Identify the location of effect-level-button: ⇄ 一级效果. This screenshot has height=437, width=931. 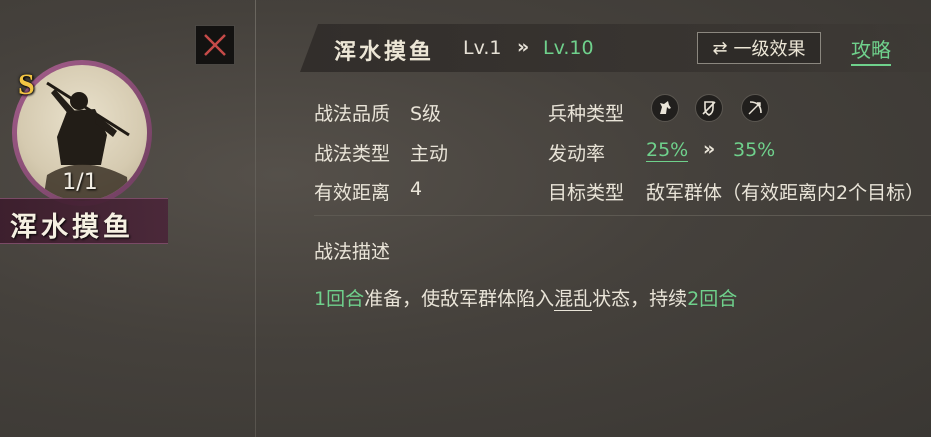
(759, 48).